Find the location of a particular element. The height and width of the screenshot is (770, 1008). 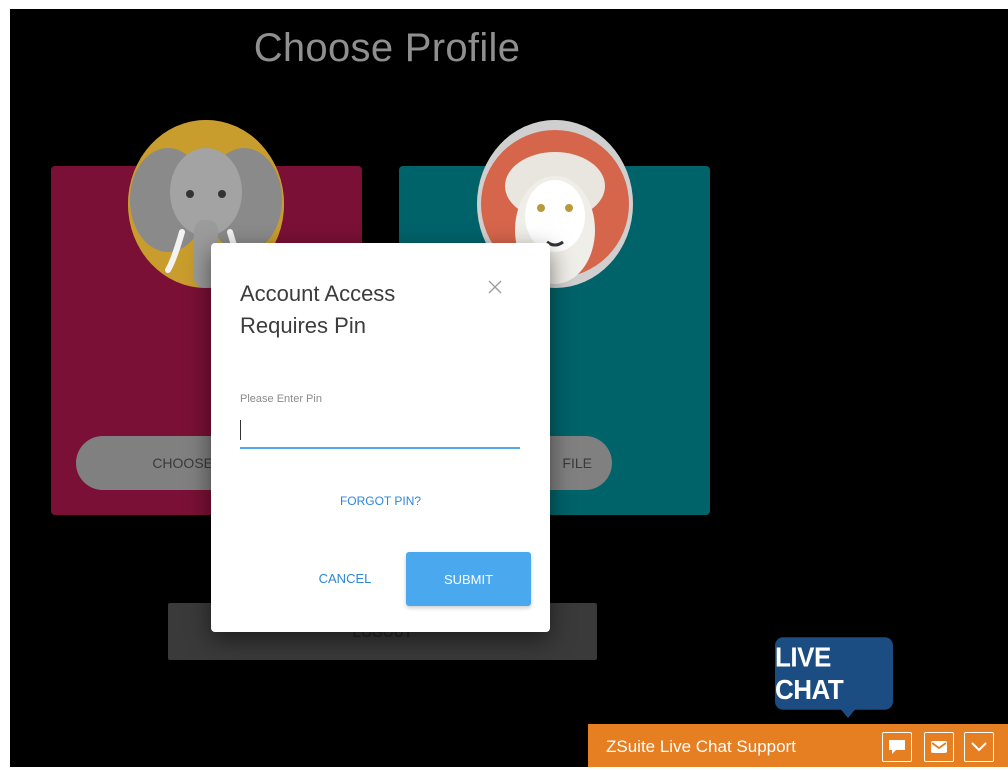

live-chat-bubble: LIVE CHAT is located at coordinates (834, 673).